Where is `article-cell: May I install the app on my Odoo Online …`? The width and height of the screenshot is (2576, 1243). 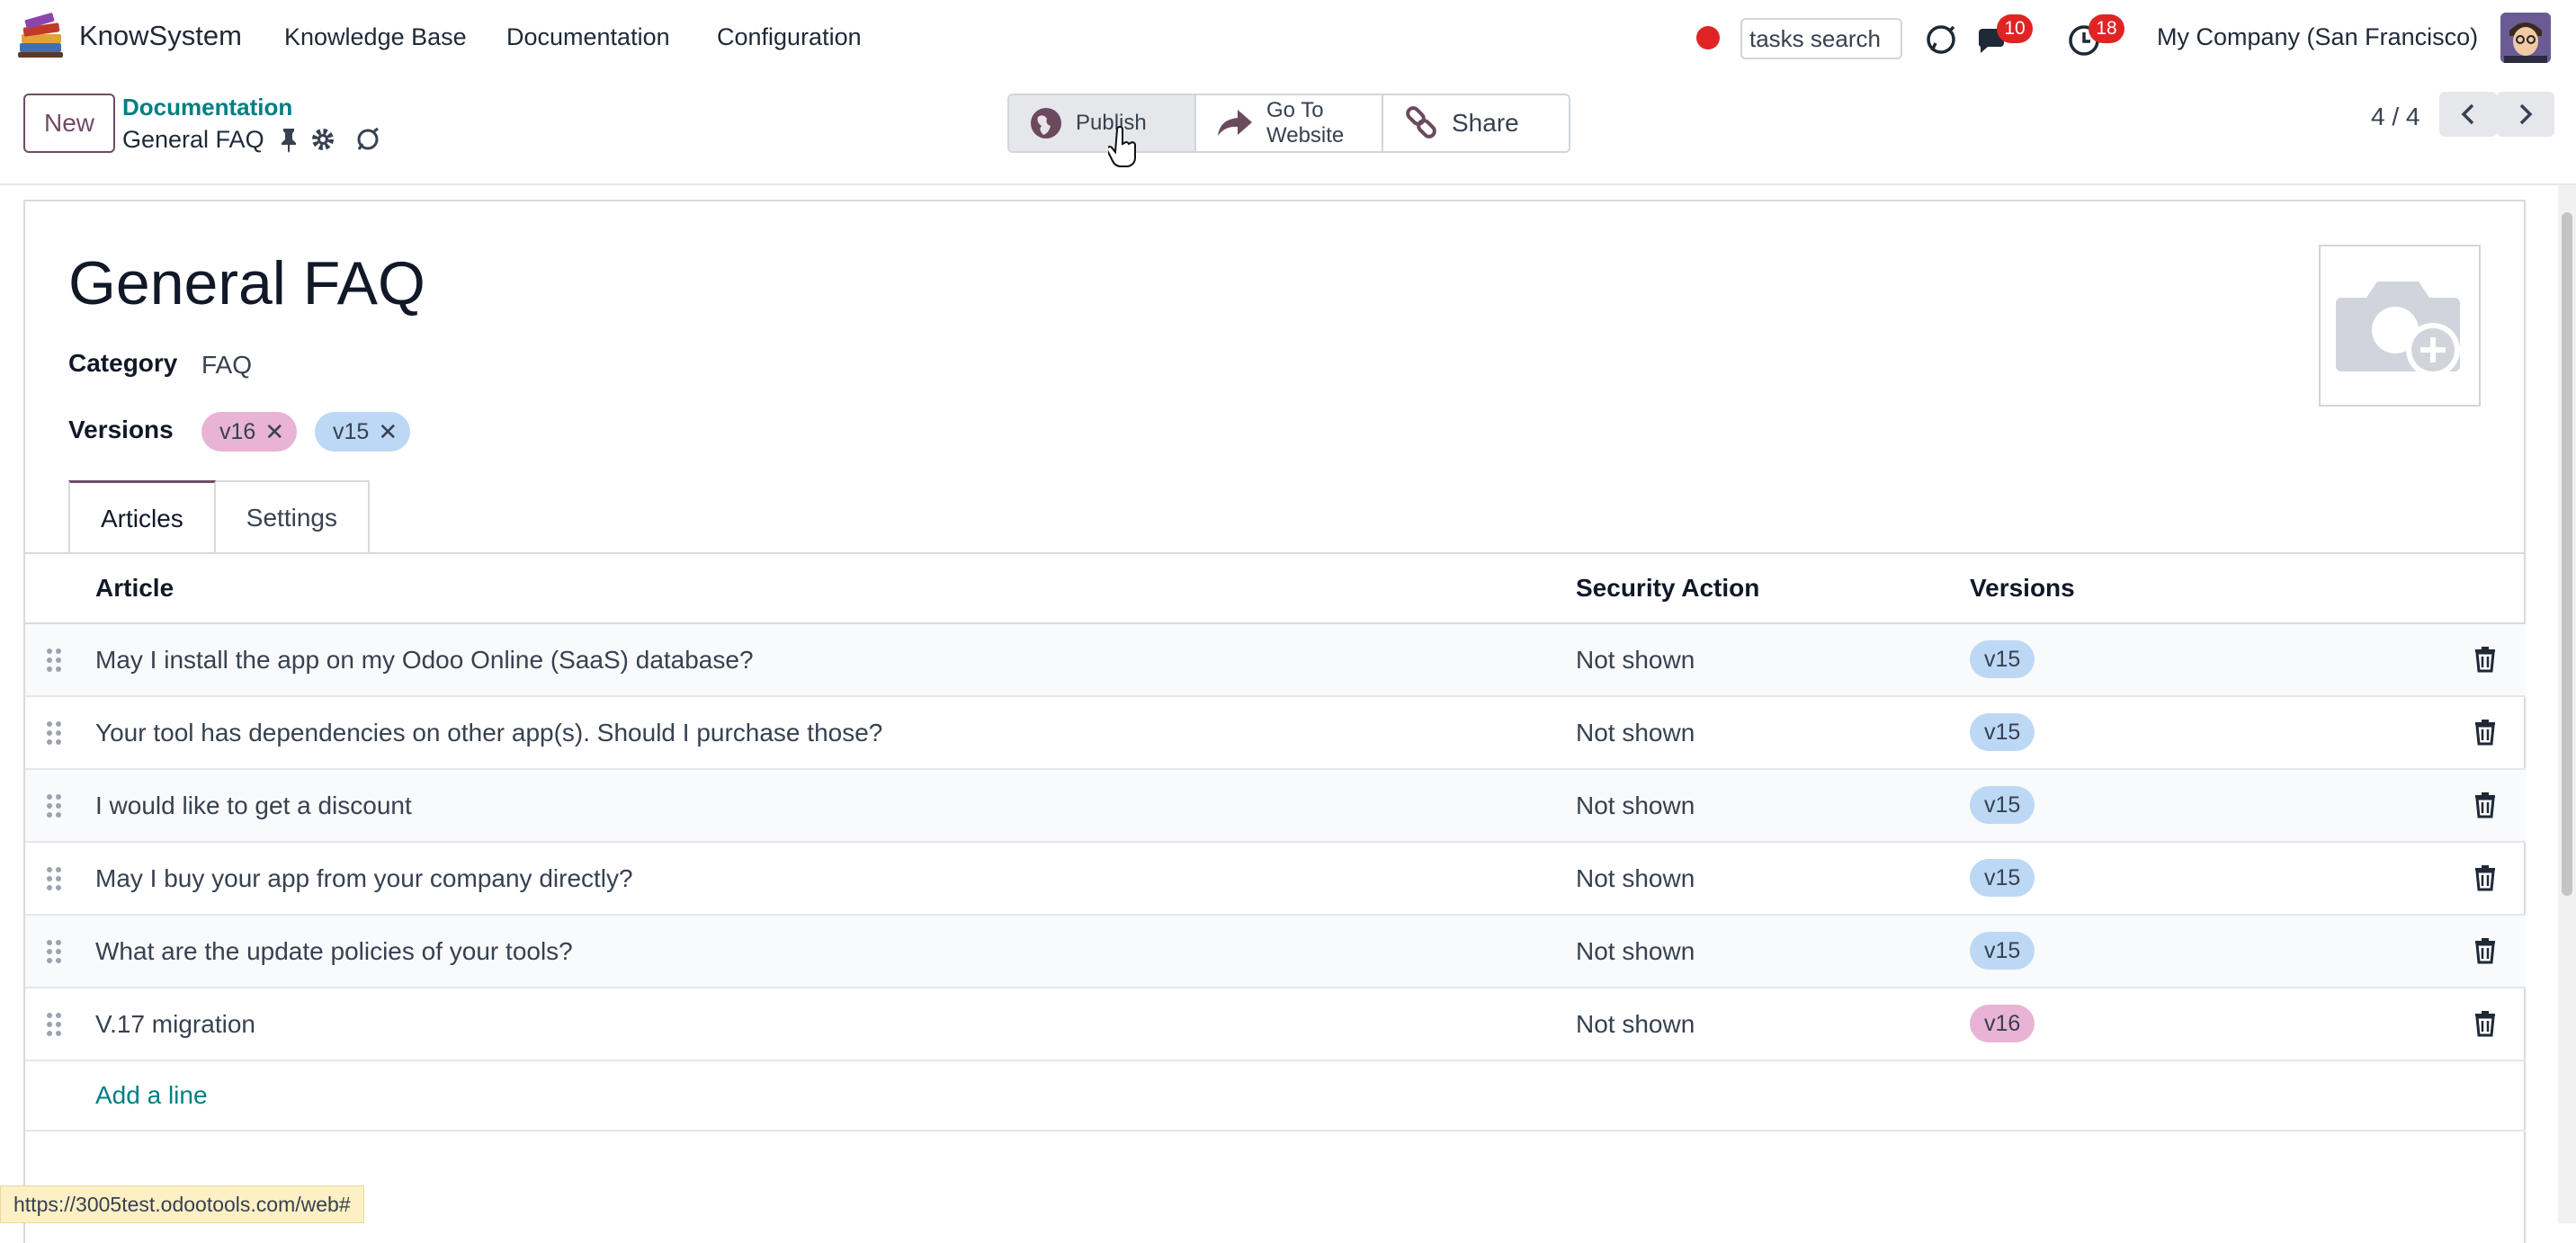 article-cell: May I install the app on my Odoo Online … is located at coordinates (424, 660).